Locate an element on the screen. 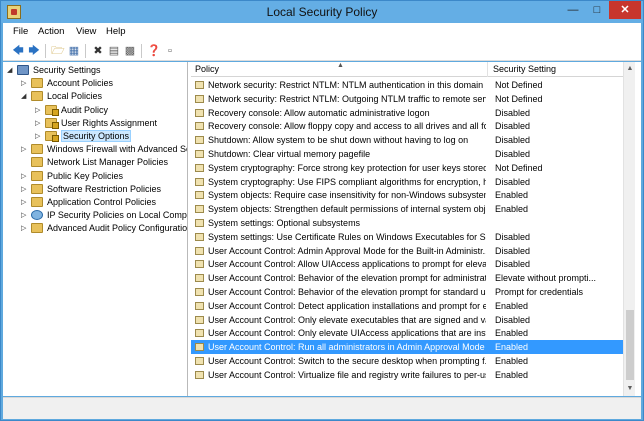 This screenshot has height=421, width=644. delete-icon: ✖ is located at coordinates (98, 51).